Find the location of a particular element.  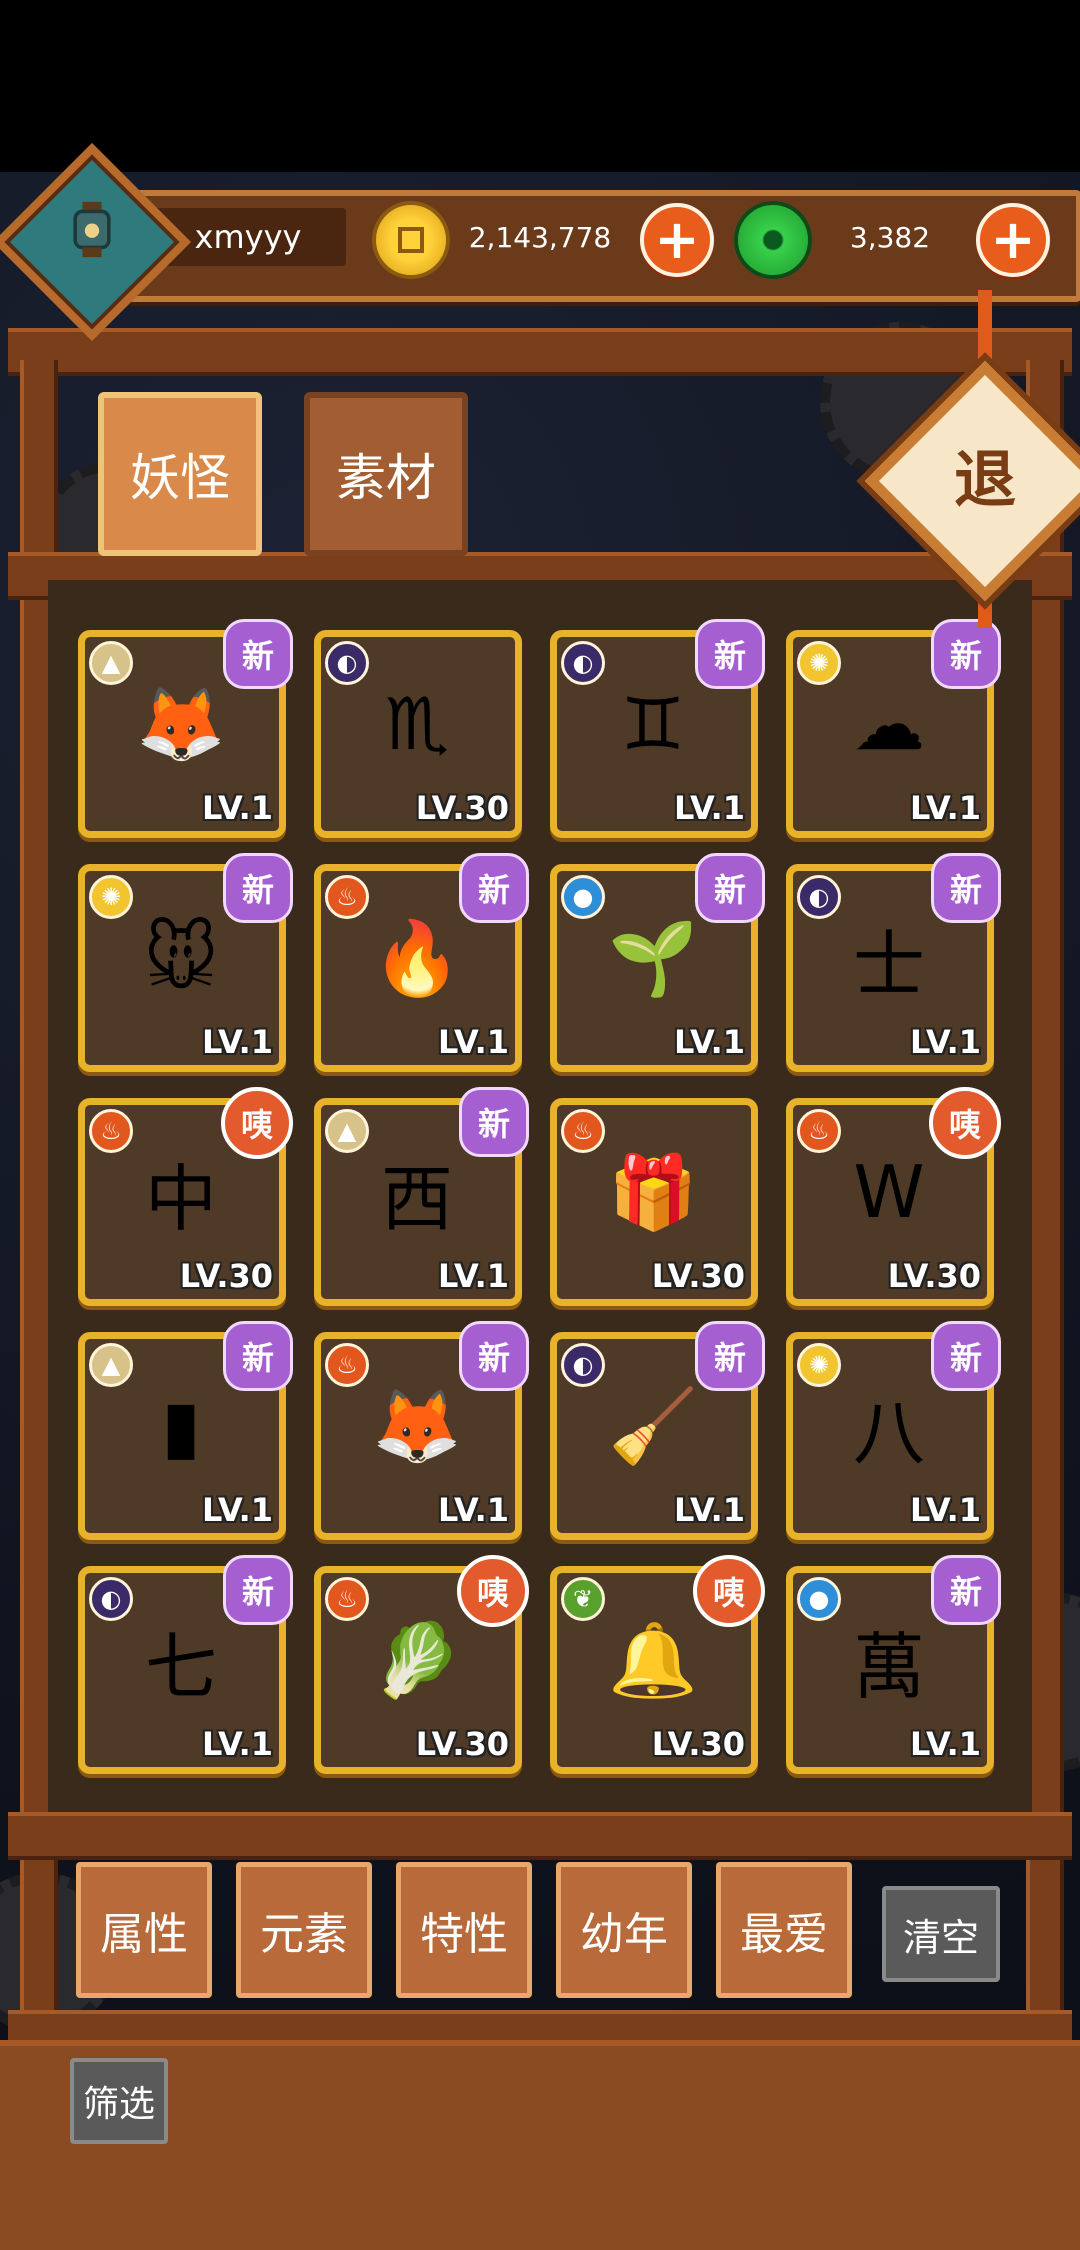

coin-icon is located at coordinates (411, 240).